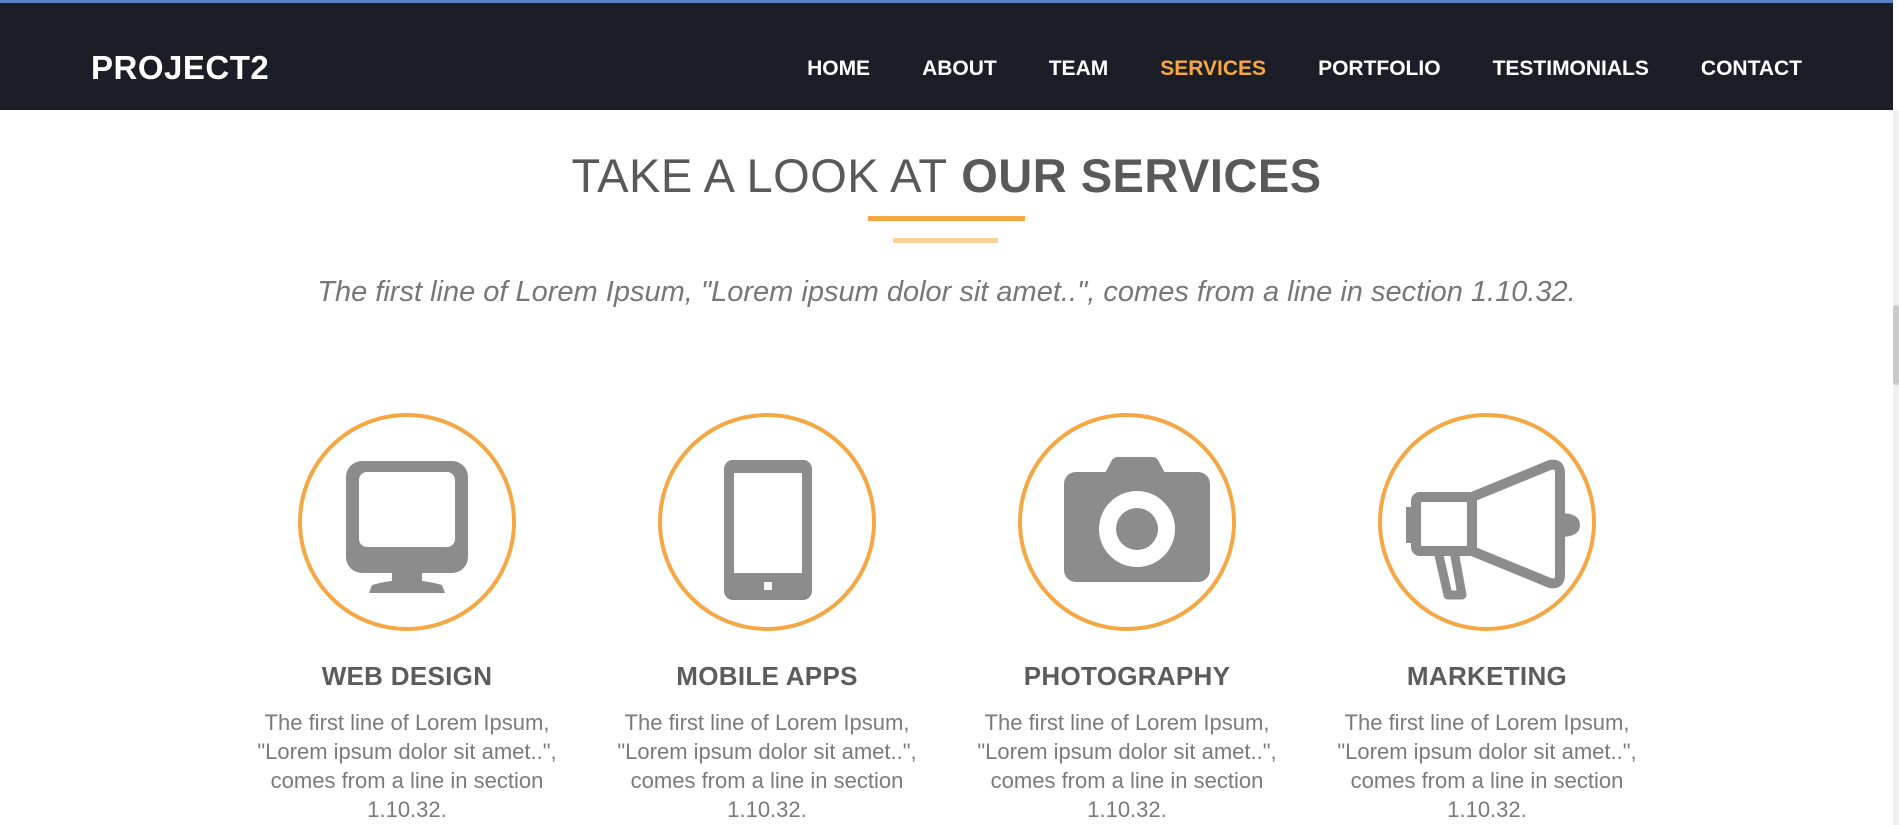 The image size is (1899, 825). I want to click on camera-icon, so click(1137, 519).